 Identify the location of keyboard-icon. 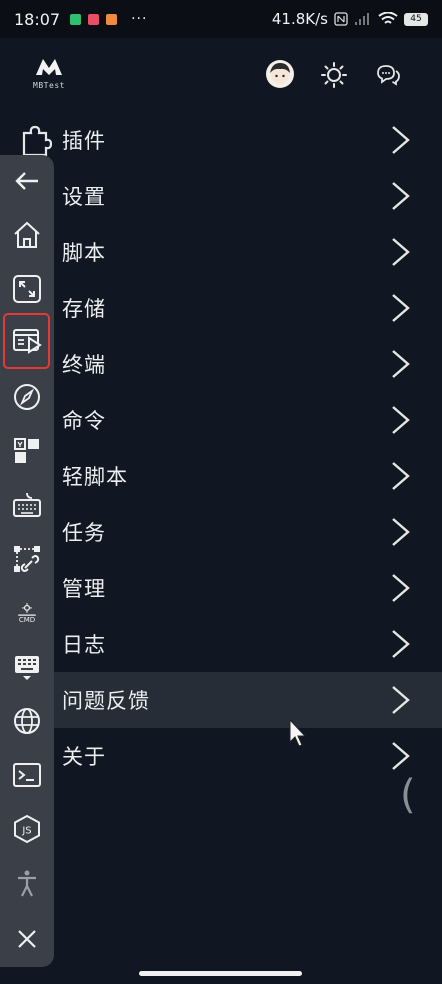
(27, 504).